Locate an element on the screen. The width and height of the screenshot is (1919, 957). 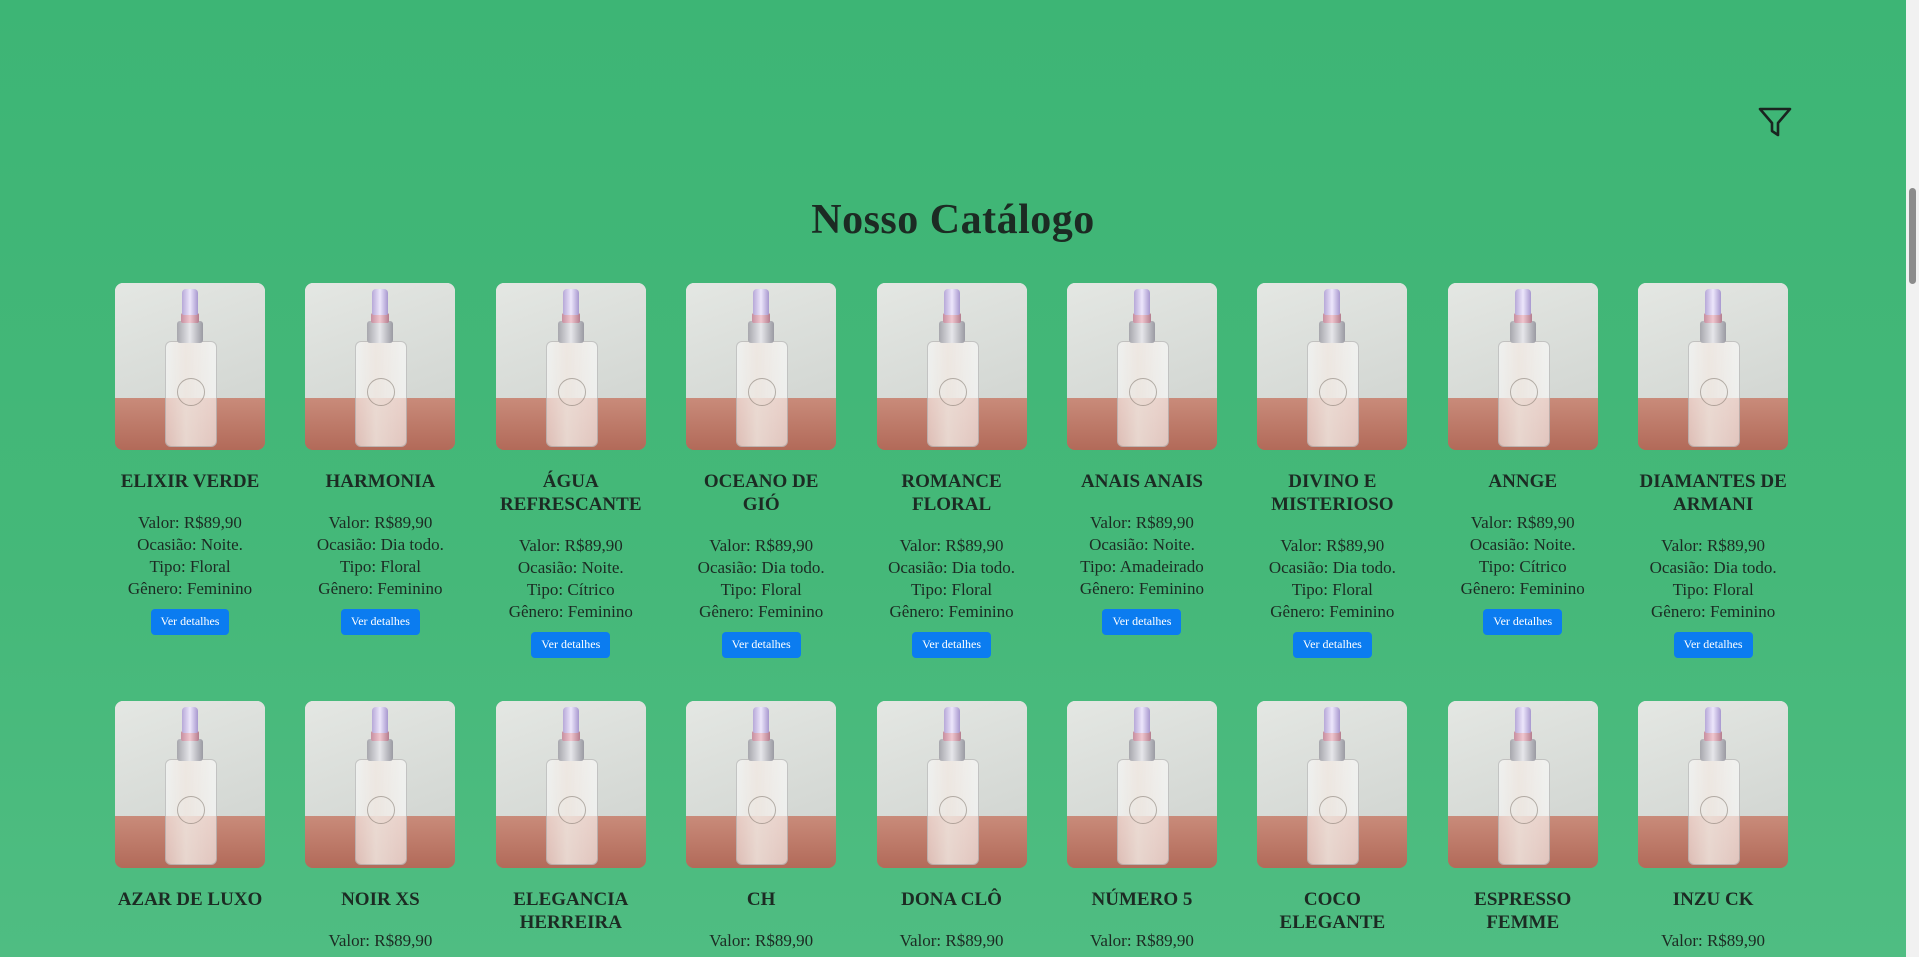
product-card: AZAR DE LUXO is located at coordinates (190, 827).